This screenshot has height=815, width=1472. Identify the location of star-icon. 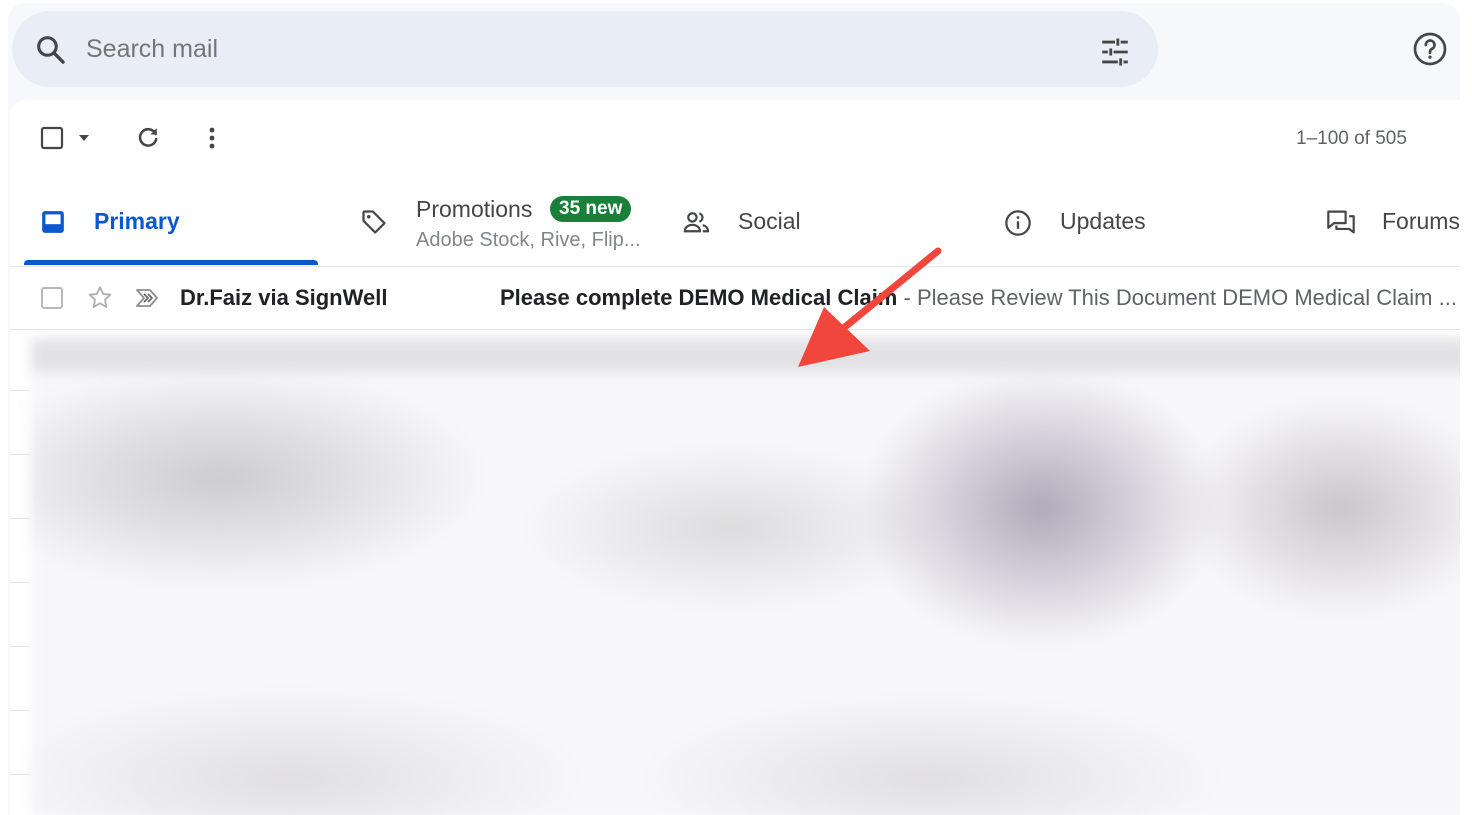
(100, 298).